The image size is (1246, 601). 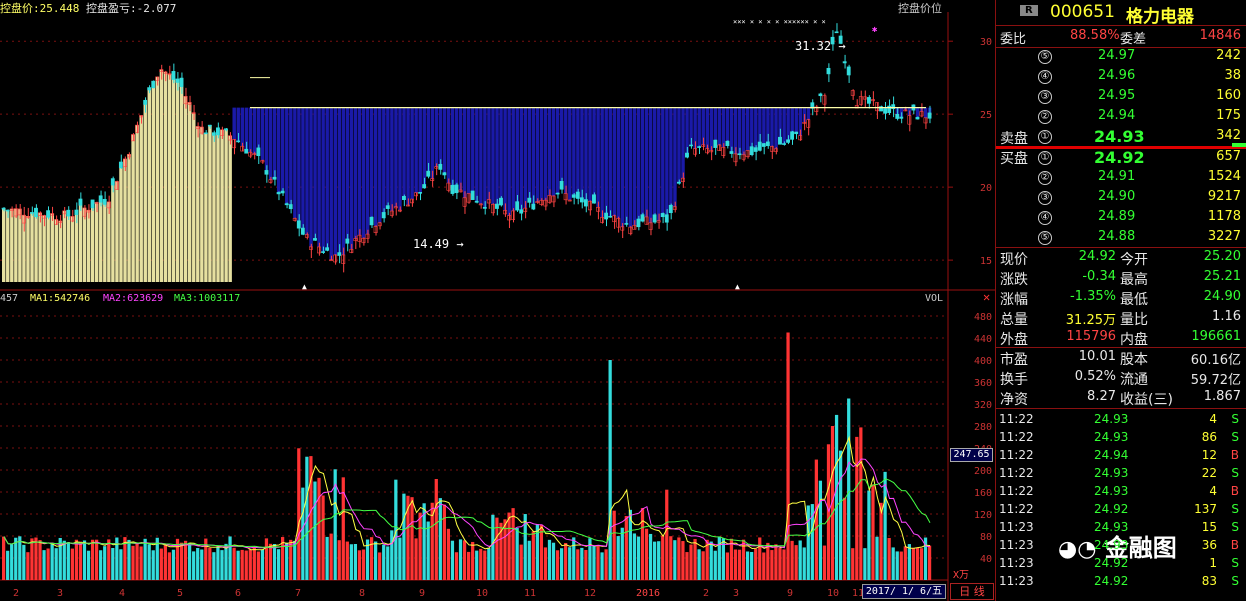 What do you see at coordinates (1121, 492) in the screenshot?
I see `tick-row: 11:22 24.93 4 B` at bounding box center [1121, 492].